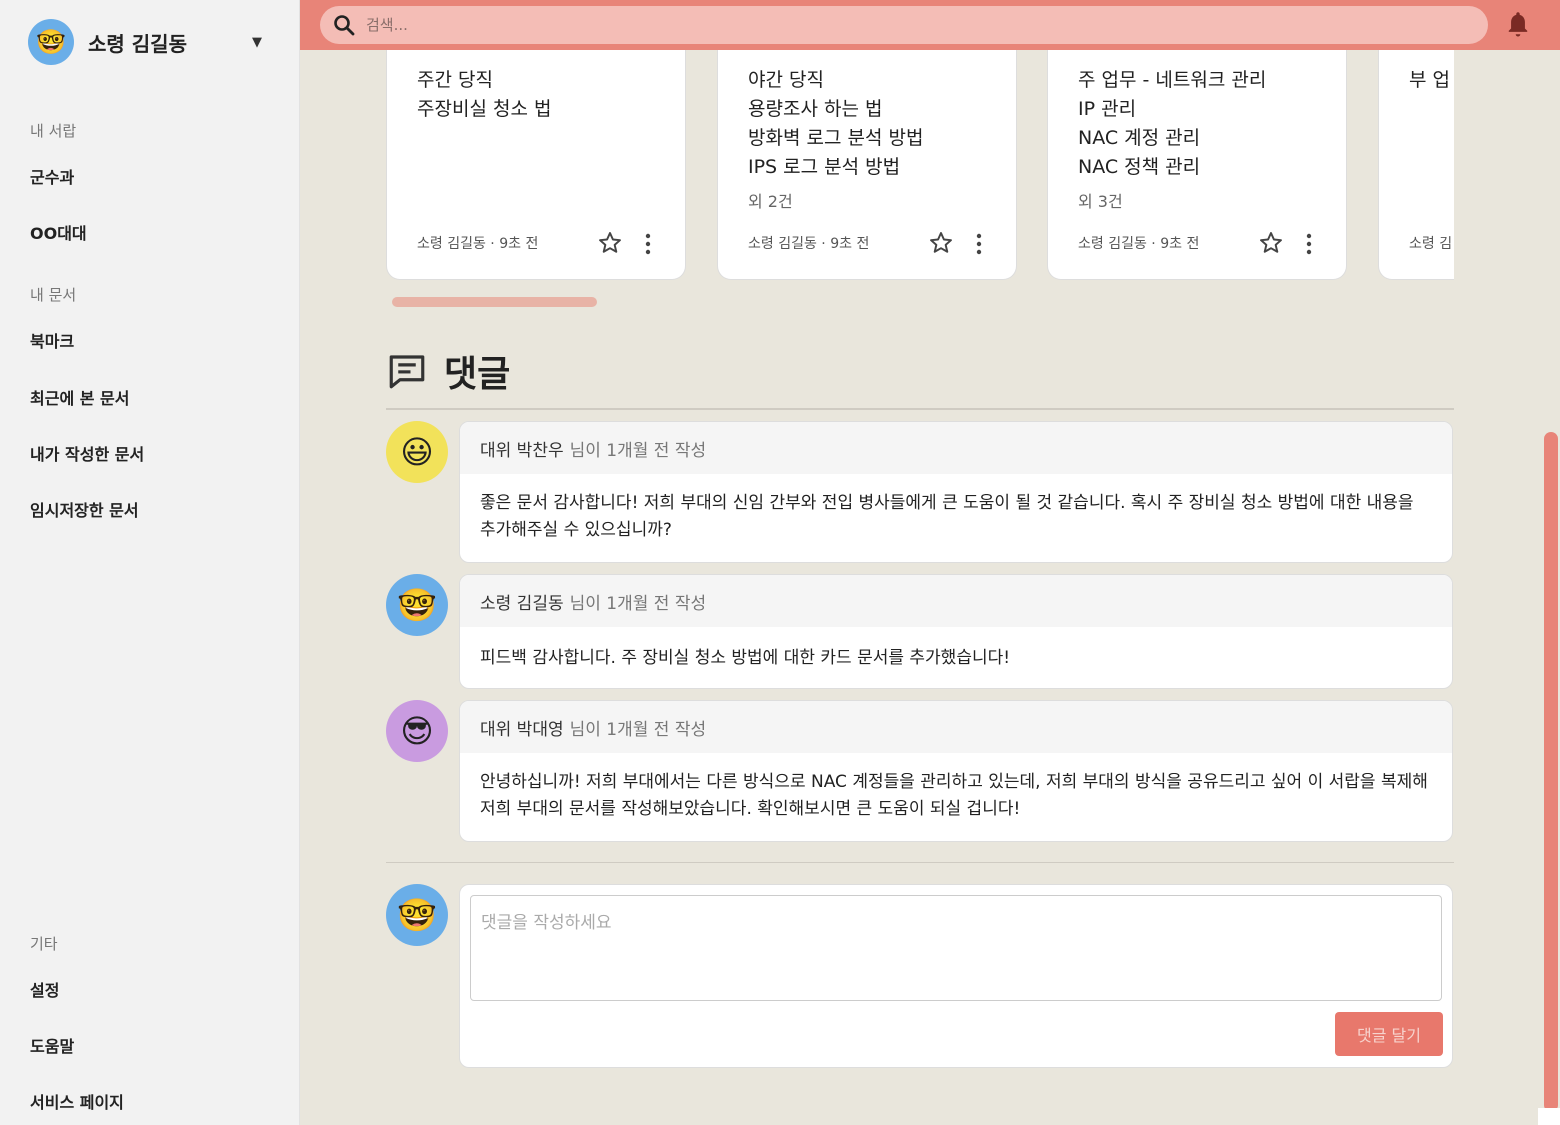 Image resolution: width=1560 pixels, height=1125 pixels. What do you see at coordinates (1429, 80) in the screenshot?
I see `card-line: 부 업` at bounding box center [1429, 80].